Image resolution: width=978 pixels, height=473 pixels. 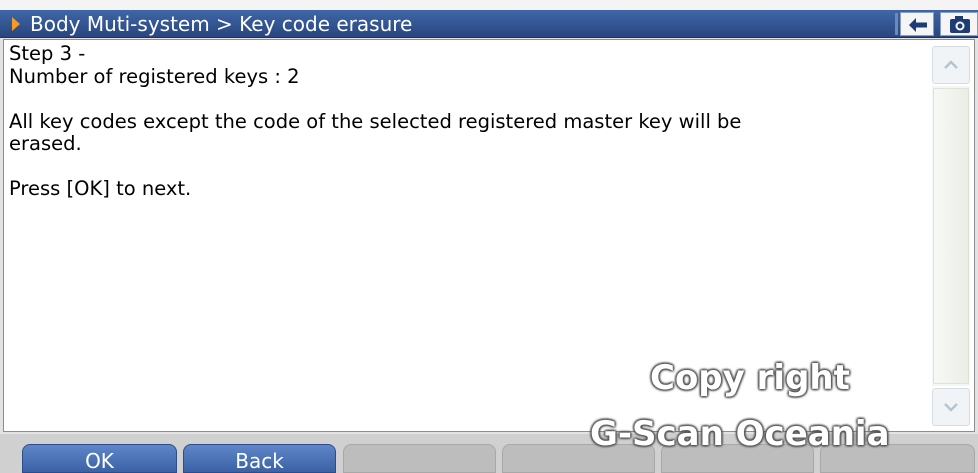 I want to click on title-bar: Body Muti-system > Key code erasure, so click(x=489, y=24).